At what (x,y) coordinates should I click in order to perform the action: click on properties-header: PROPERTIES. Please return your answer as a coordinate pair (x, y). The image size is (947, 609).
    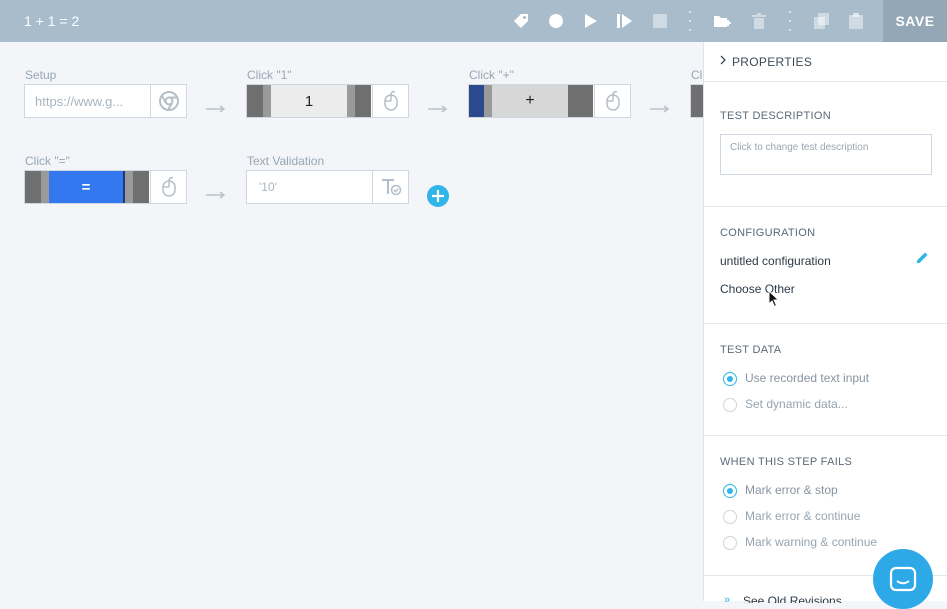
    Looking at the image, I should click on (825, 62).